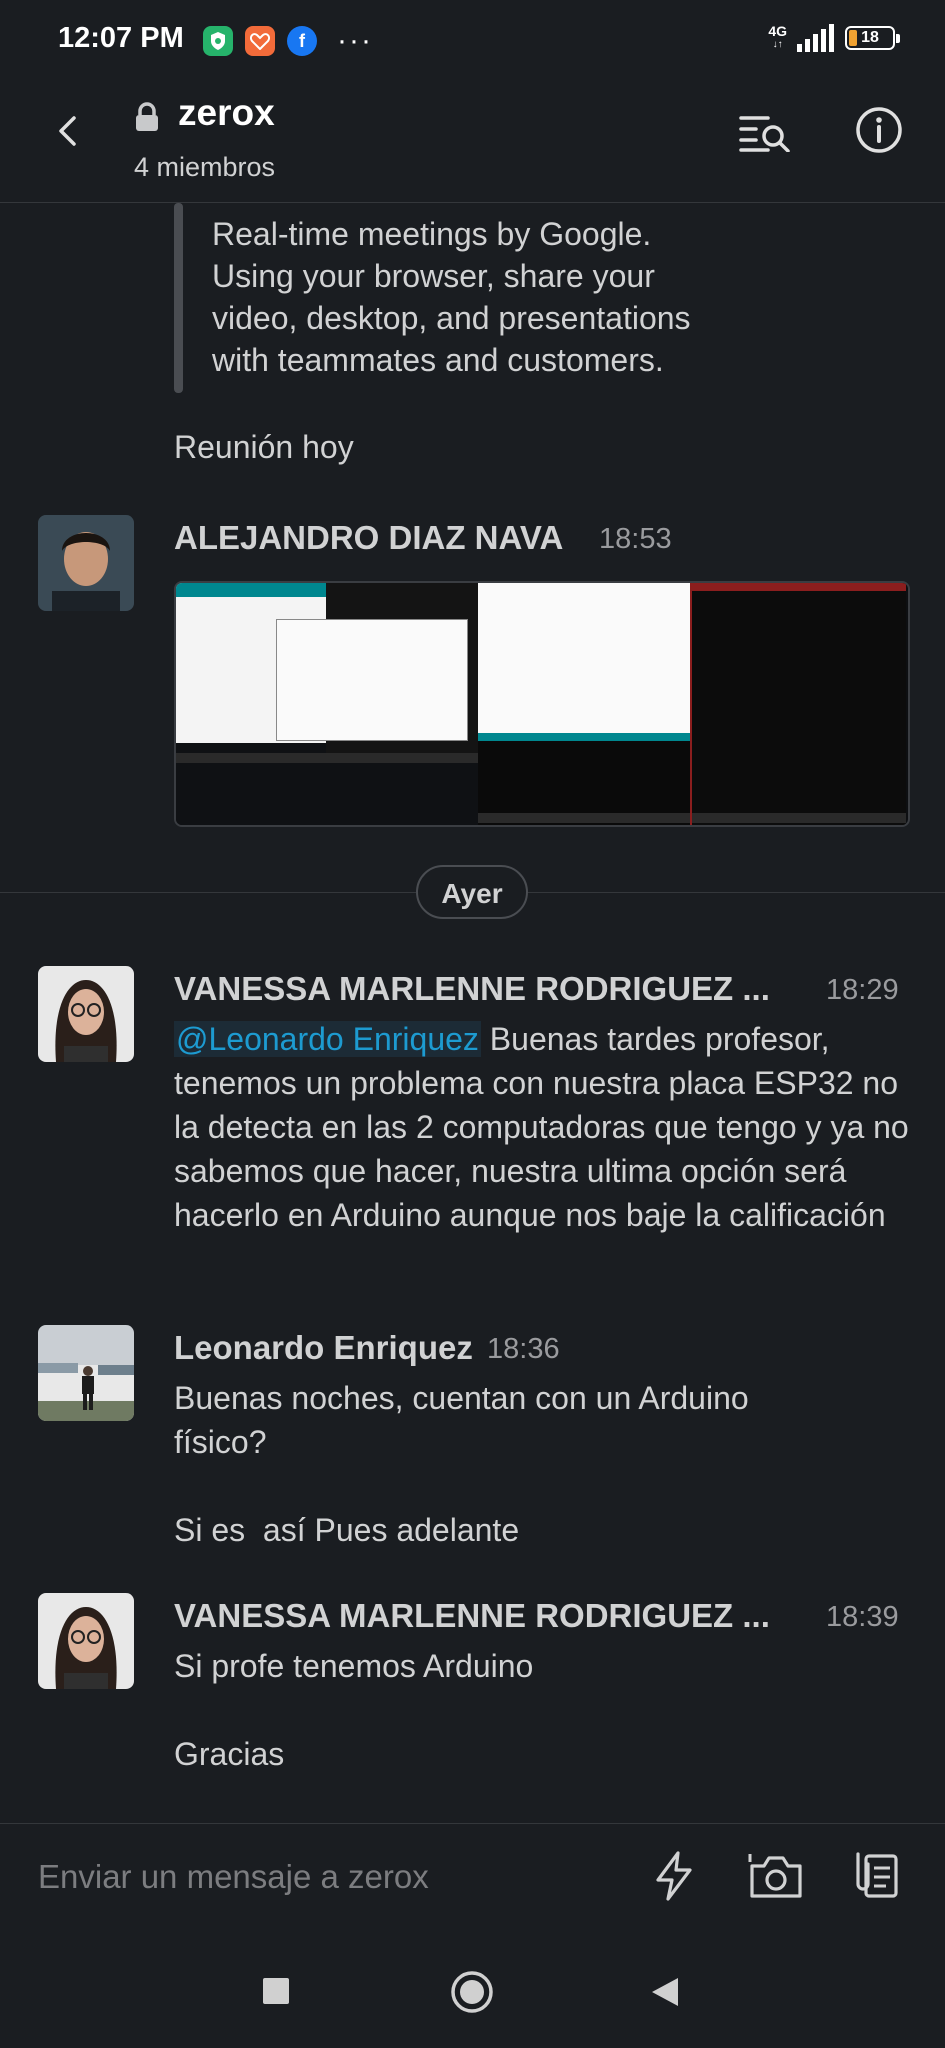 This screenshot has height=2048, width=945. Describe the element at coordinates (777, 36) in the screenshot. I see `network-indicator: 4G ↓↑` at that location.